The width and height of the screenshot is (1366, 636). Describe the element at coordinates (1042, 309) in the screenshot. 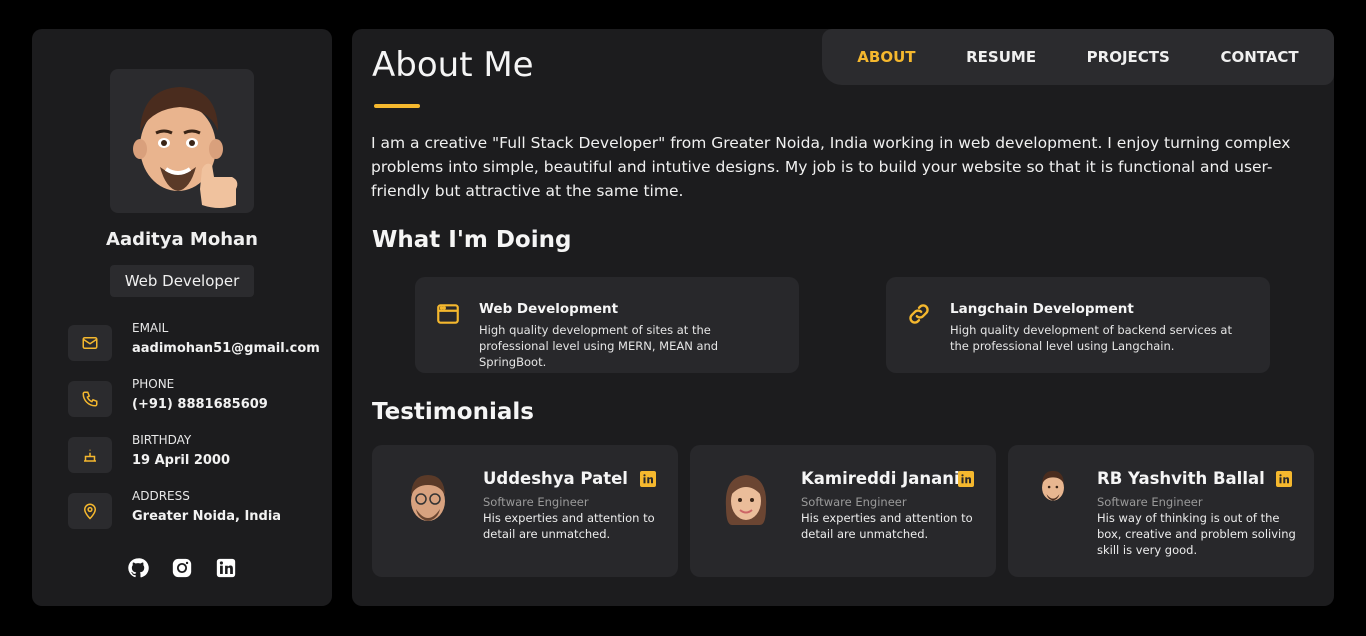

I see `service-title: Langchain Development` at that location.